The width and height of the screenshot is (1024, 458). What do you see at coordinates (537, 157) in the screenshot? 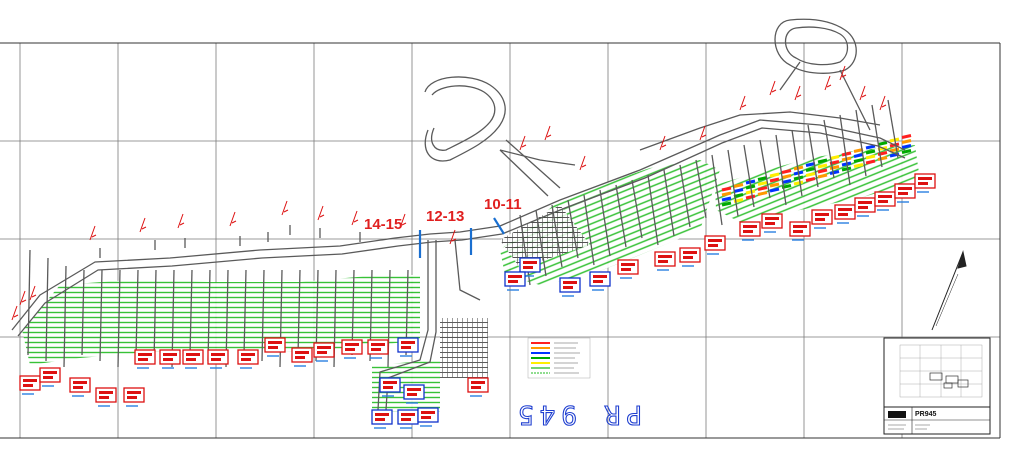
I see `connector-drift` at bounding box center [537, 157].